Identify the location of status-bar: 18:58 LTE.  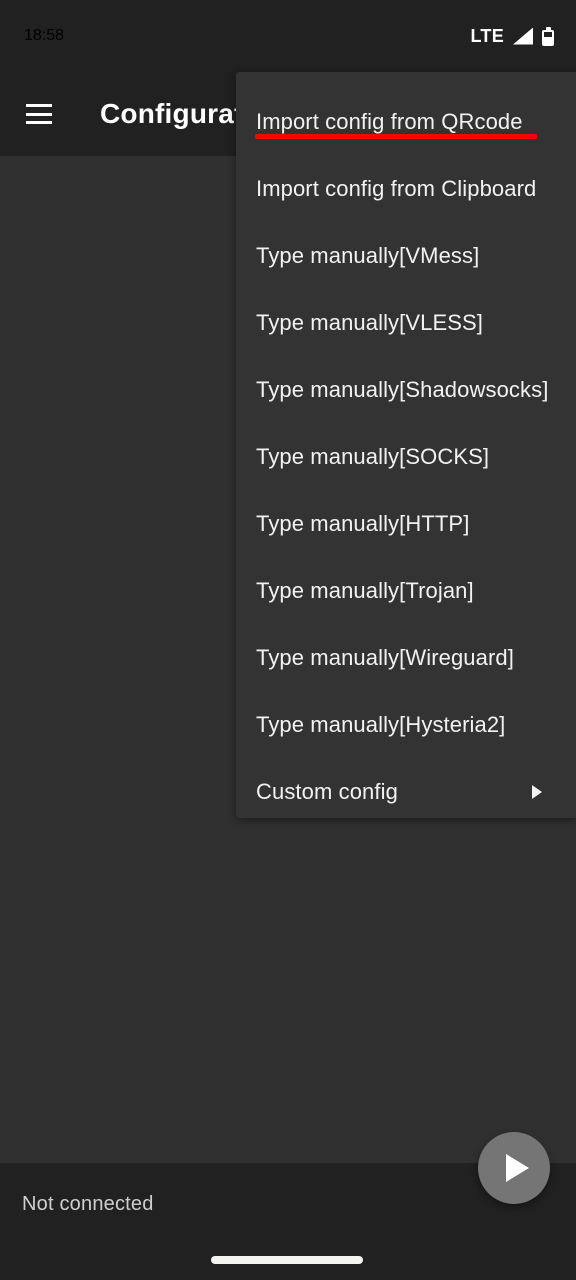
(288, 36).